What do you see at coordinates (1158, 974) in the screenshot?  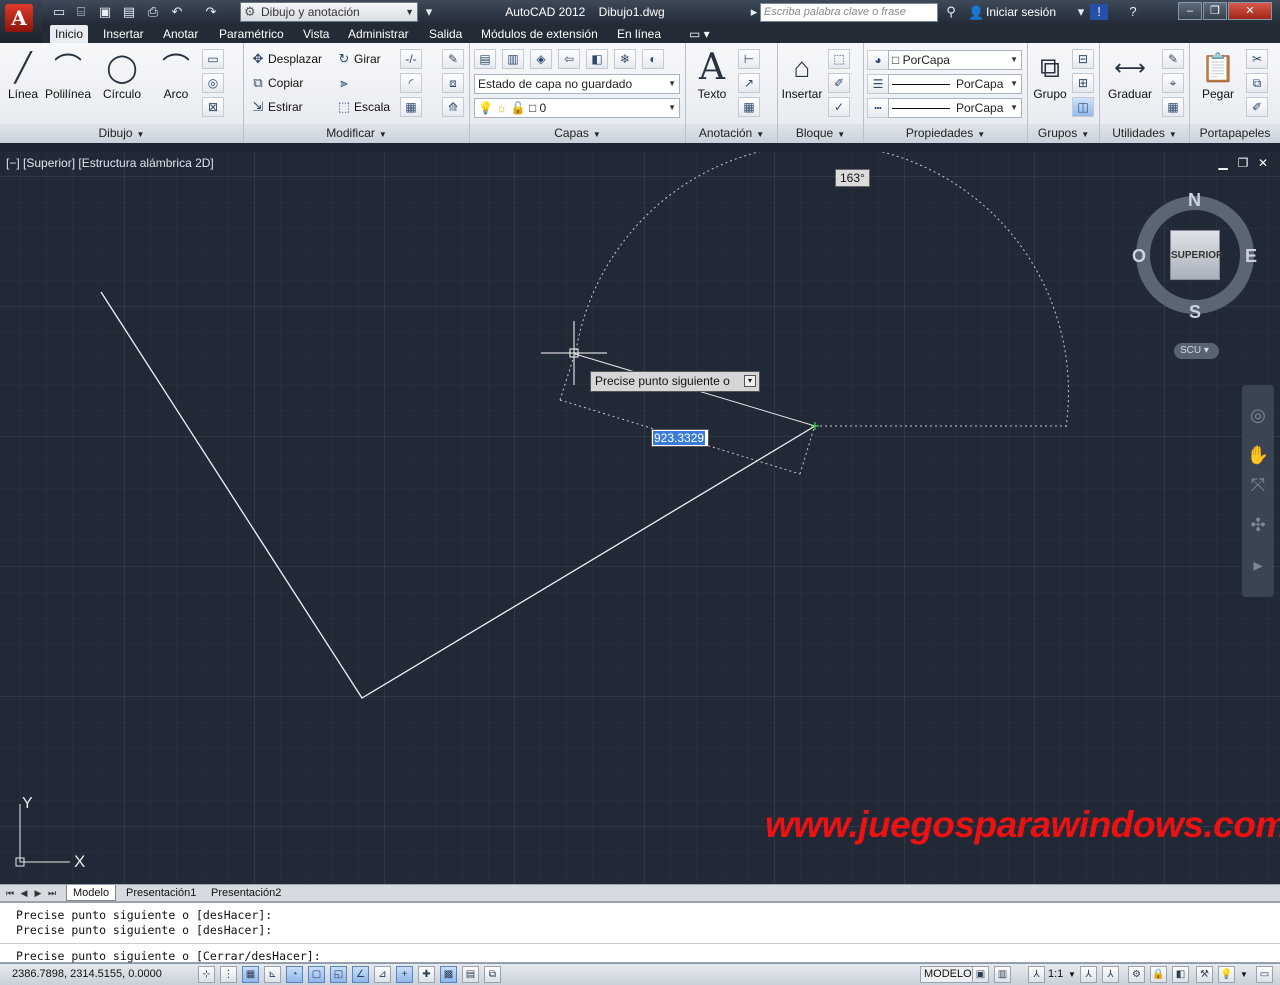 I see `lock-ui-icon: 🔒` at bounding box center [1158, 974].